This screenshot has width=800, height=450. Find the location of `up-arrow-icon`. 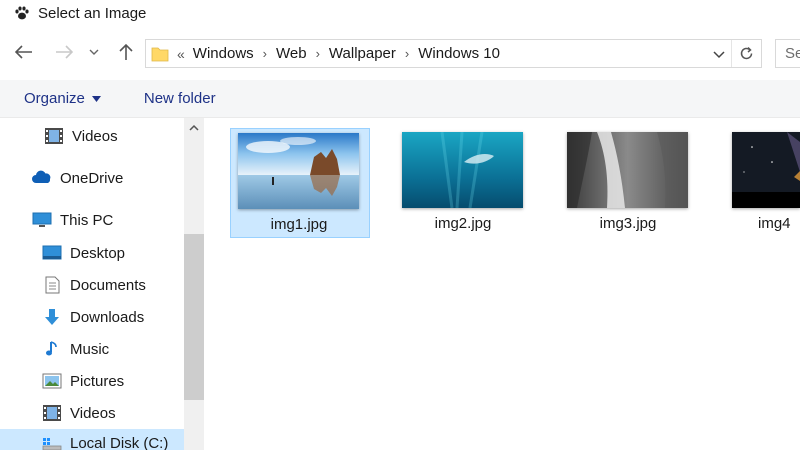

up-arrow-icon is located at coordinates (126, 51).